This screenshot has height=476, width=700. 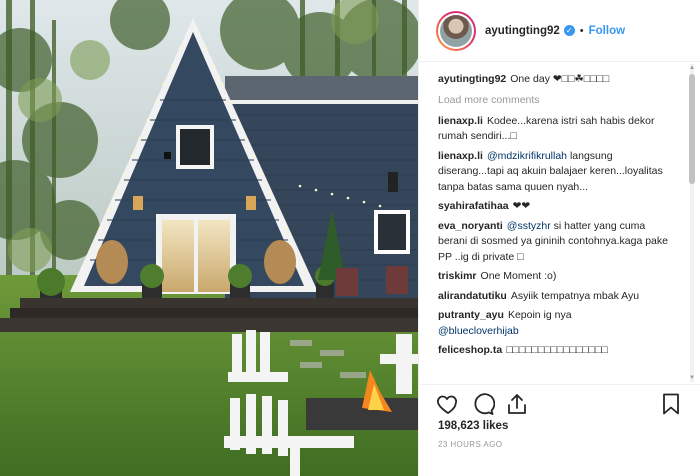 I want to click on bookmark-icon, so click(x=671, y=404).